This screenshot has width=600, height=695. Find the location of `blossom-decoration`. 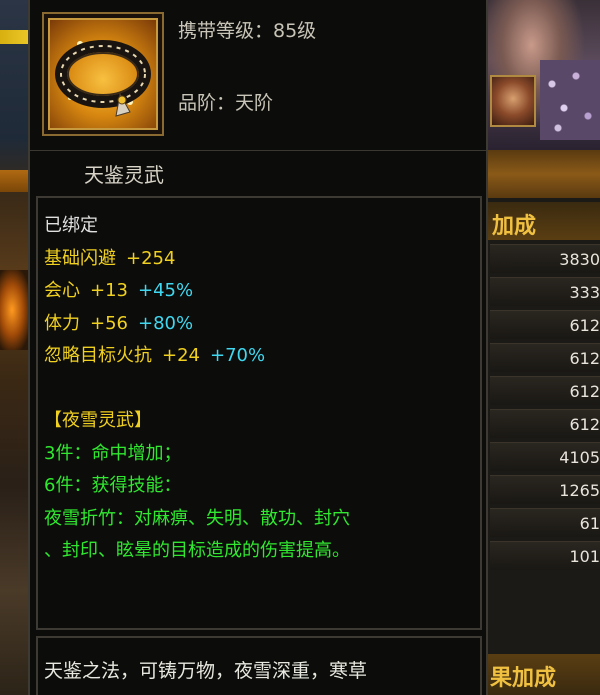

blossom-decoration is located at coordinates (570, 100).